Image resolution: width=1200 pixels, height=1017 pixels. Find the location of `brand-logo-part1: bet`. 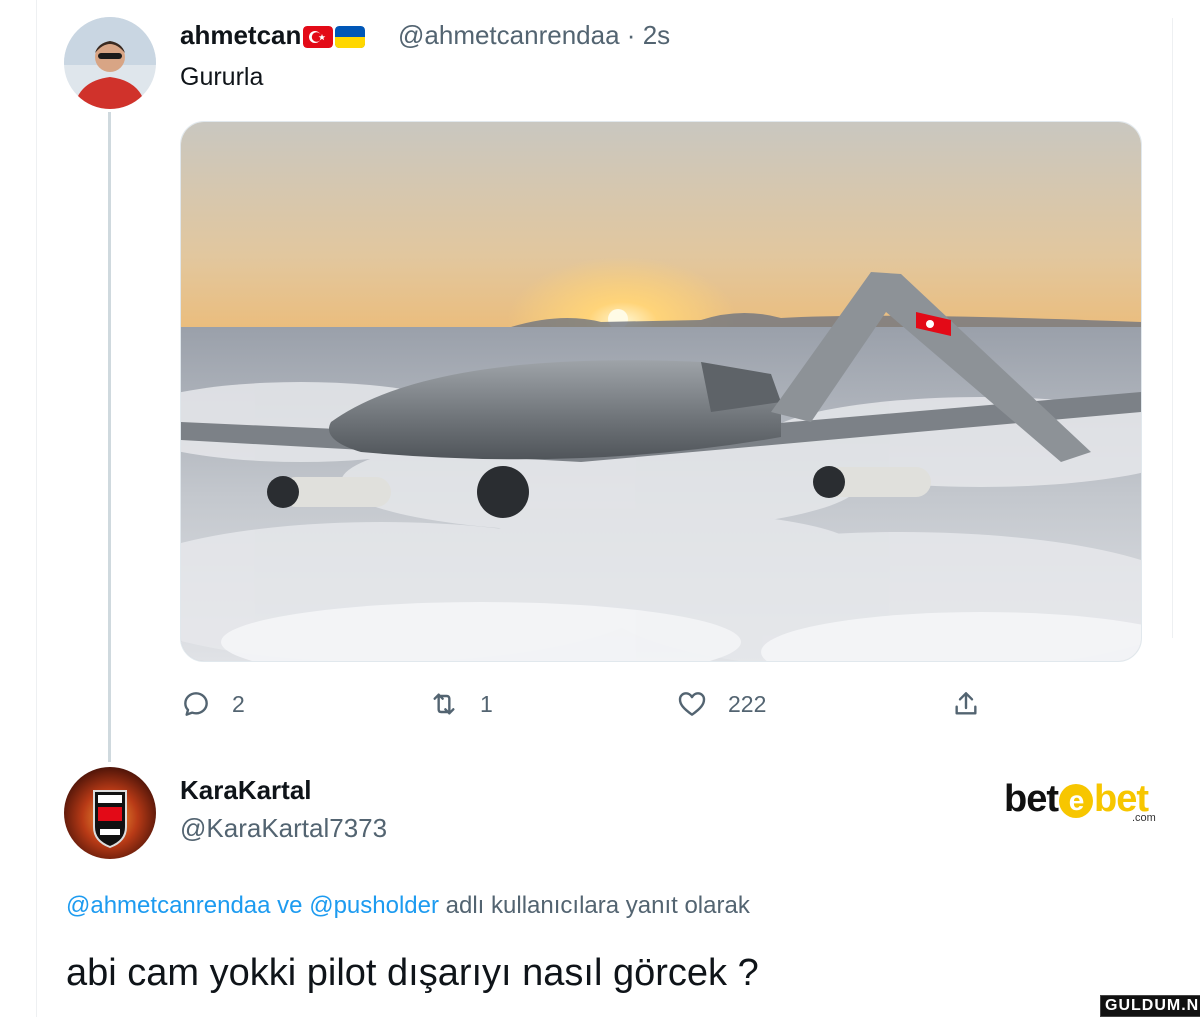

brand-logo-part1: bet is located at coordinates (1031, 799).